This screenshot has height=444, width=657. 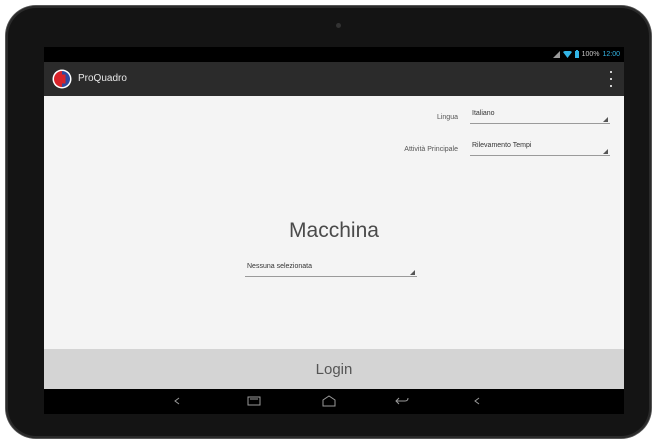 I want to click on language-label: Lingua, so click(x=447, y=117).